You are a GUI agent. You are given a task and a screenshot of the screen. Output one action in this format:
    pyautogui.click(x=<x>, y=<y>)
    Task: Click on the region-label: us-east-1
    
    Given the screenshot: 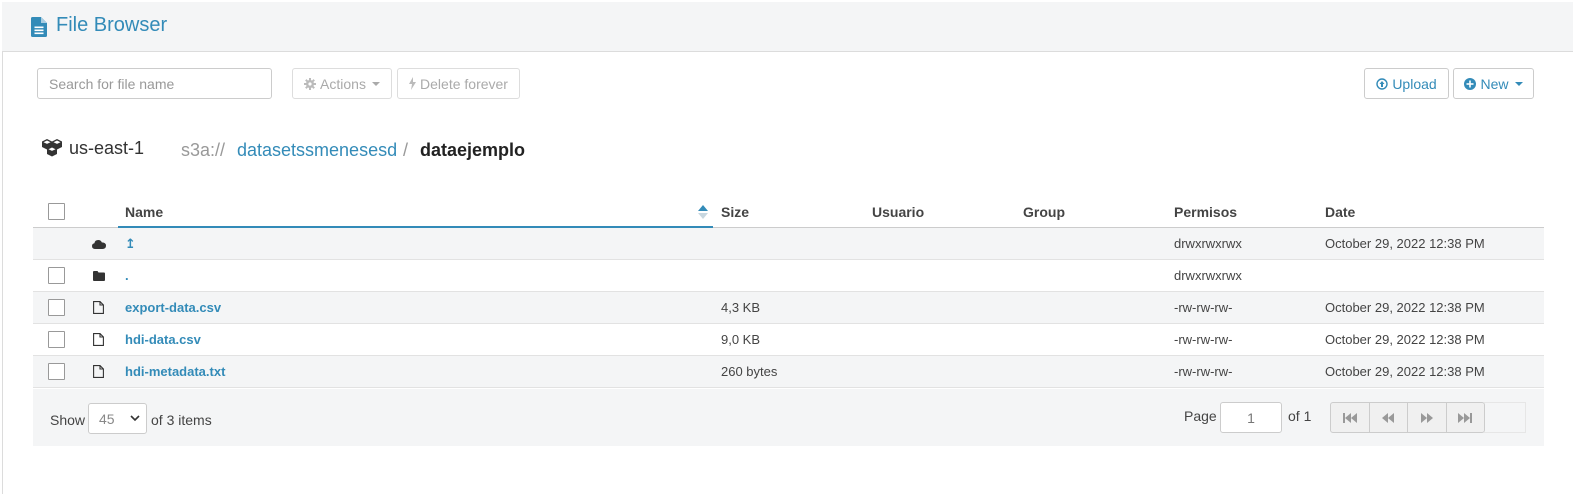 What is the action you would take?
    pyautogui.click(x=106, y=148)
    